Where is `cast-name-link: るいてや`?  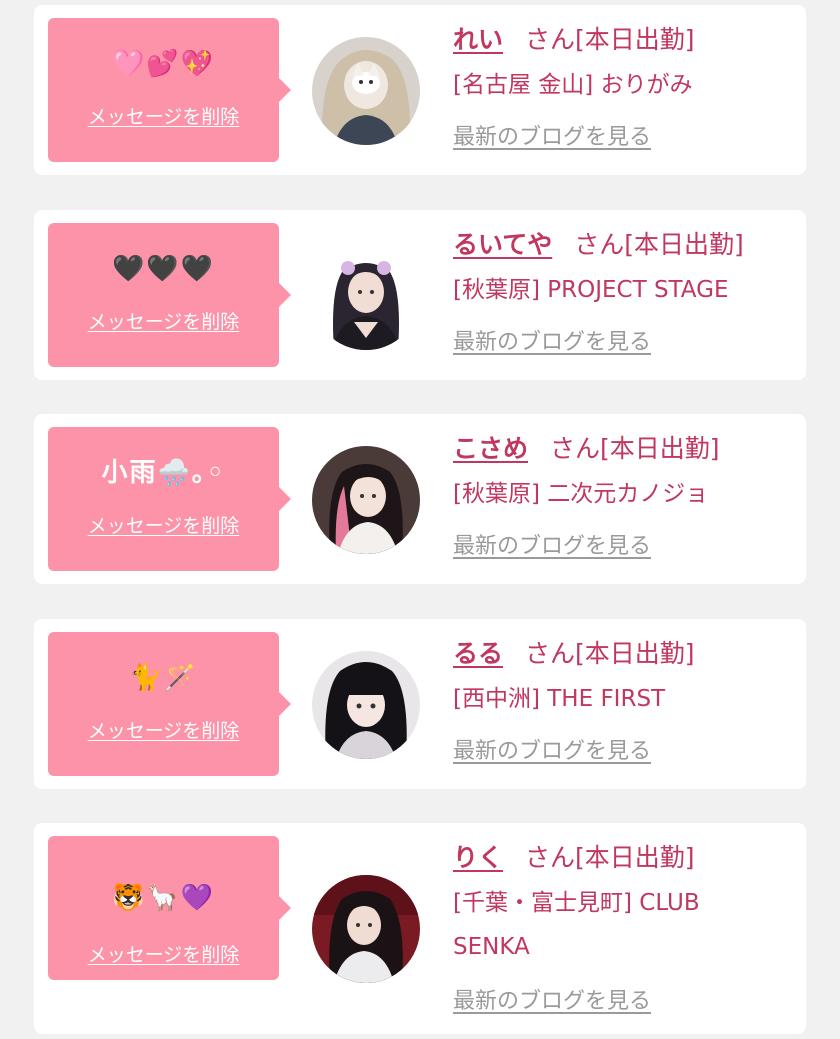 cast-name-link: るいてや is located at coordinates (502, 244).